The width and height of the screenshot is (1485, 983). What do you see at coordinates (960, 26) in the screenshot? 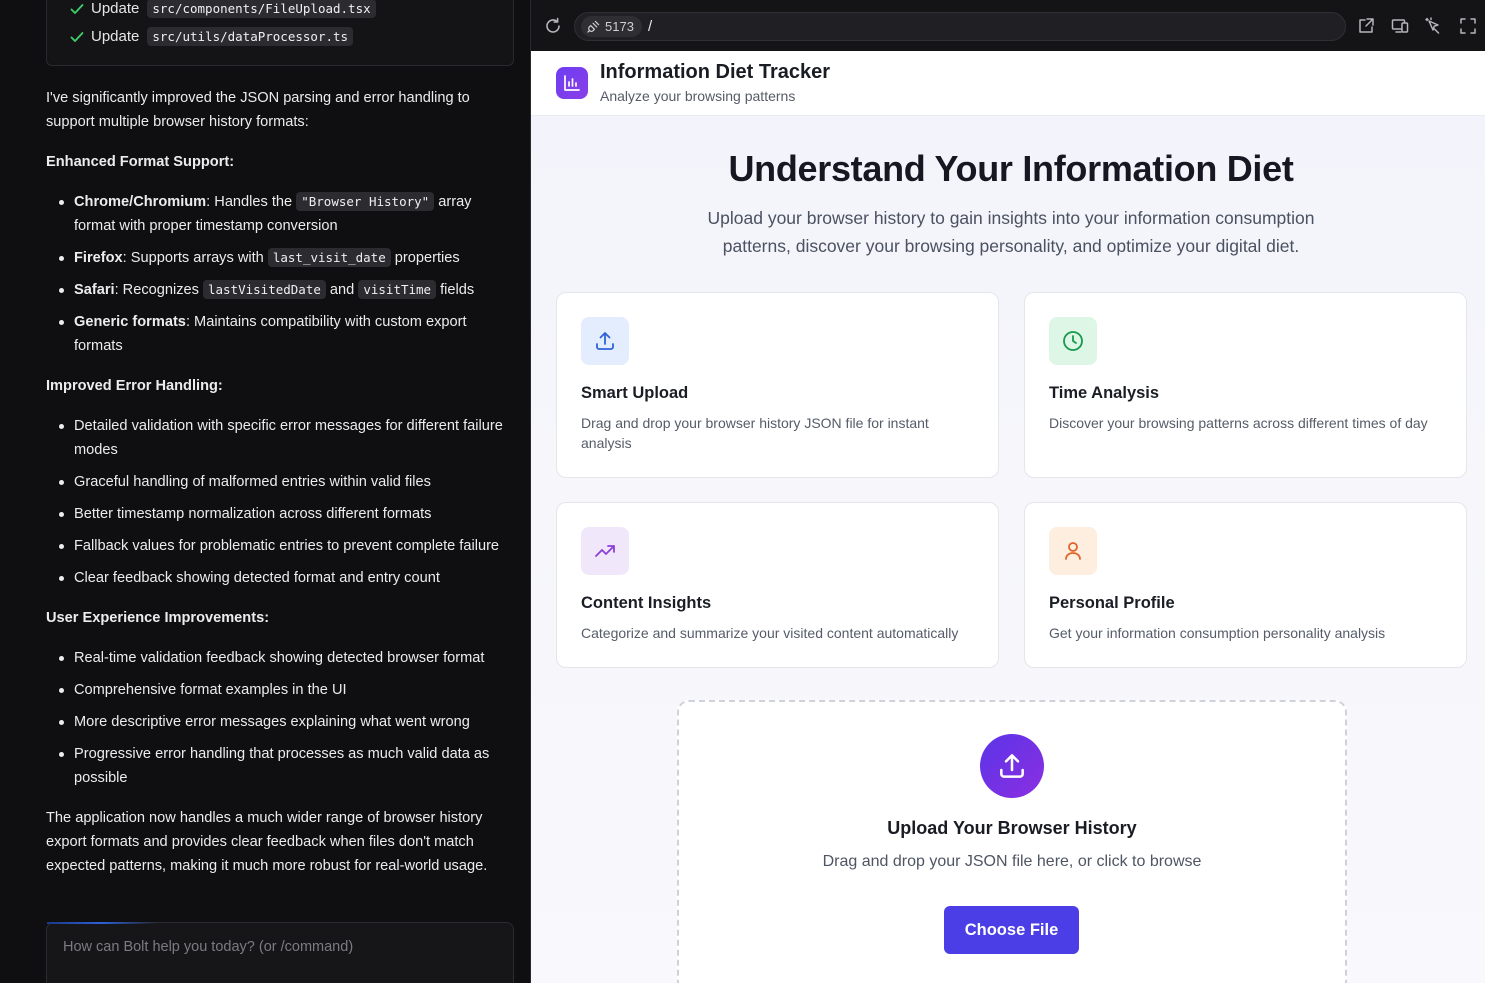
I see `address-bar: 5173 /` at bounding box center [960, 26].